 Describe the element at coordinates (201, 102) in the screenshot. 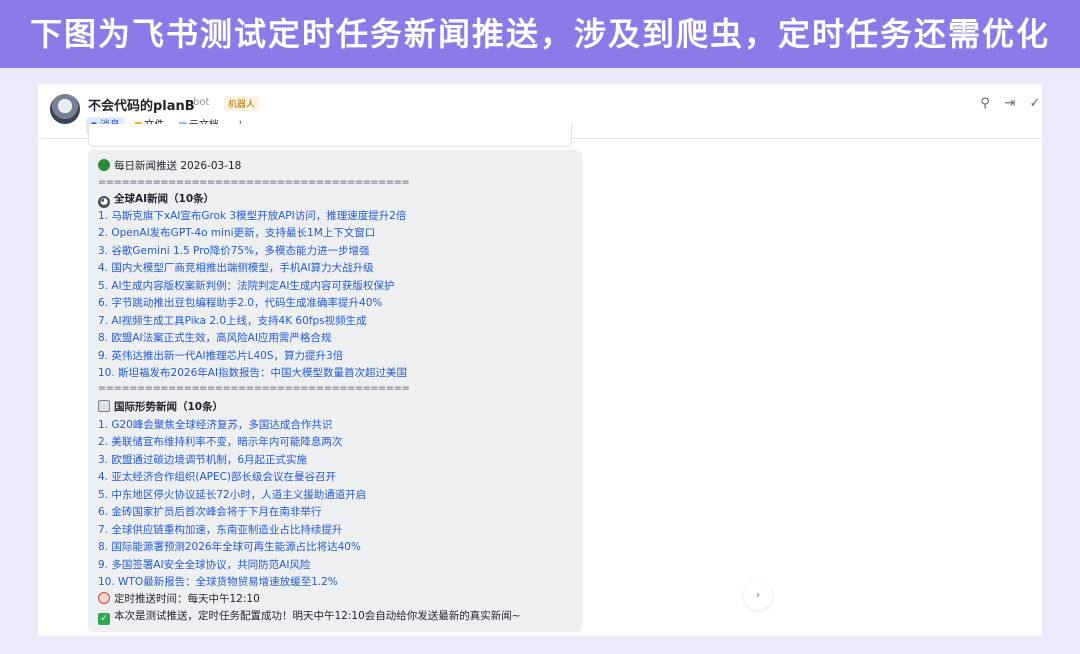

I see `bot-tag: bot` at that location.